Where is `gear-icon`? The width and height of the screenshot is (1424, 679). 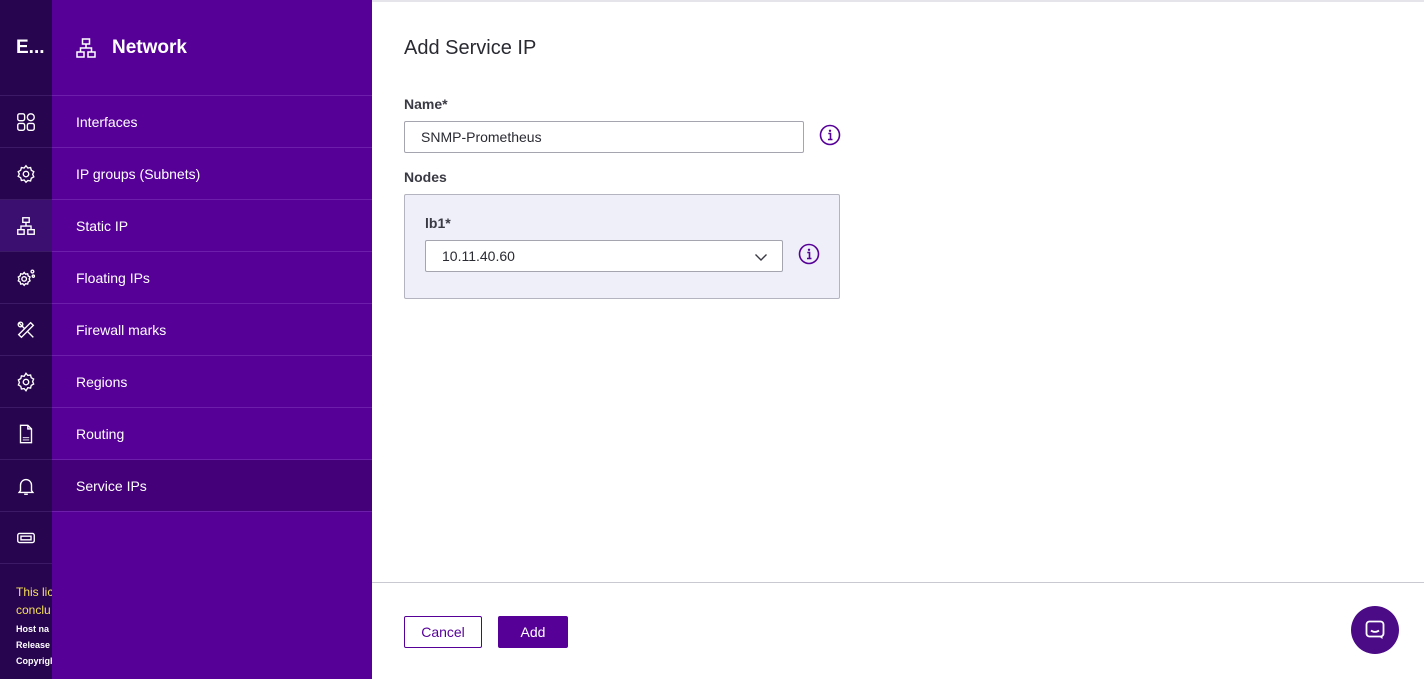
gear-icon is located at coordinates (26, 381).